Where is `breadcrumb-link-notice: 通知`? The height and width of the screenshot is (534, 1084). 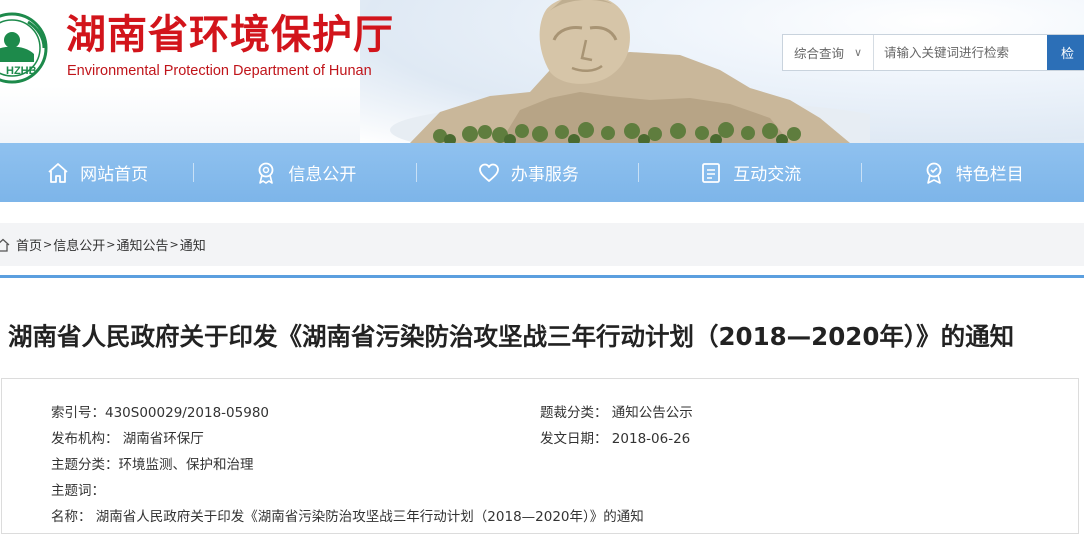
breadcrumb-link-notice: 通知 is located at coordinates (193, 244).